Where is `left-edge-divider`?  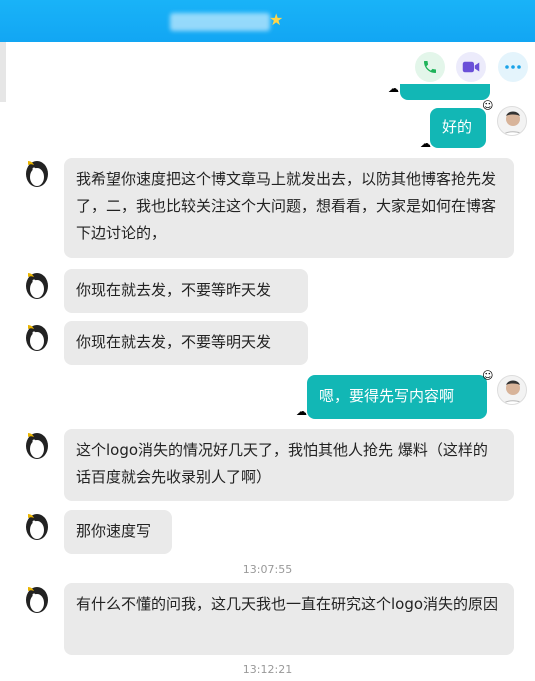 left-edge-divider is located at coordinates (3, 72).